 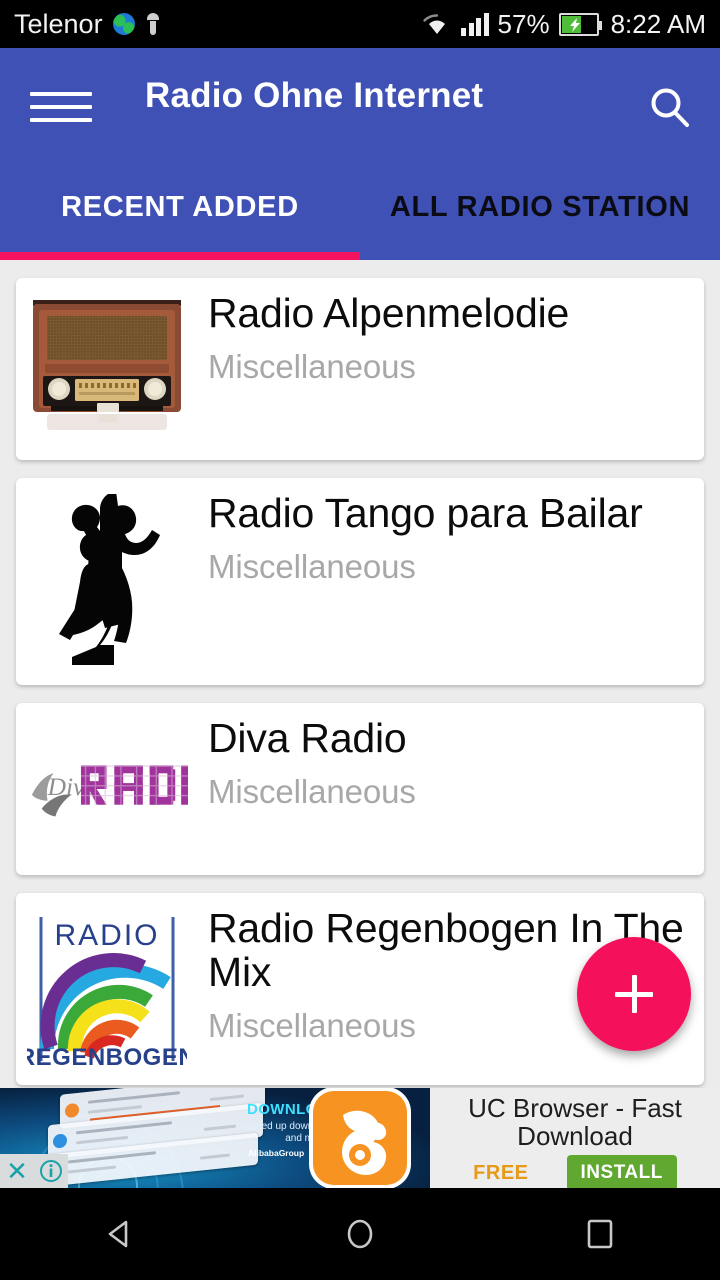 What do you see at coordinates (523, 23) in the screenshot?
I see `battery-percent-label: 57%` at bounding box center [523, 23].